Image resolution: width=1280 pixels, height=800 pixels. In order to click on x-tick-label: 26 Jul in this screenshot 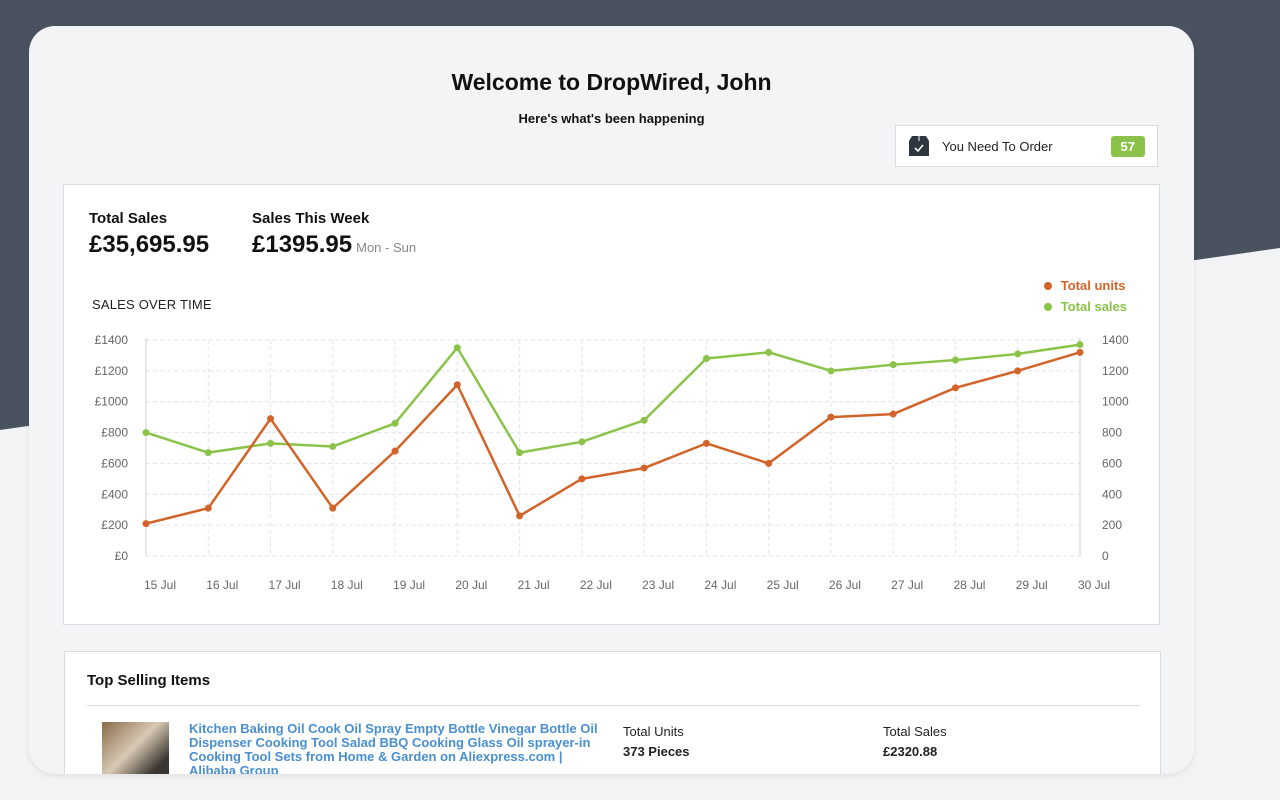, I will do `click(845, 585)`.